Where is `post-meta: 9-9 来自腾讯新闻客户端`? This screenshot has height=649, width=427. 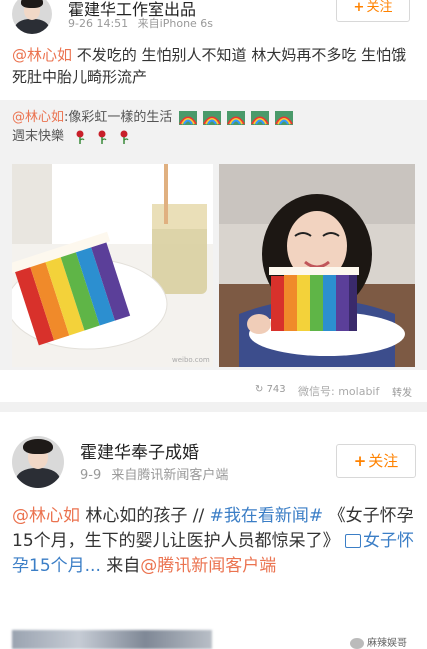
post-meta: 9-9 来自腾讯新闻客户端 is located at coordinates (154, 473).